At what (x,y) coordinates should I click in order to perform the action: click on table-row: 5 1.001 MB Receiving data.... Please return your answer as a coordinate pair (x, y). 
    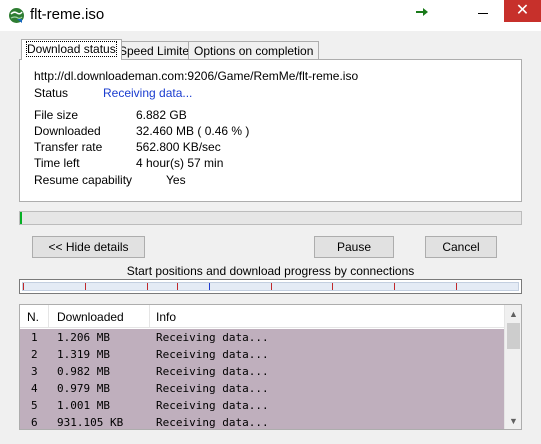
    Looking at the image, I should click on (262, 405).